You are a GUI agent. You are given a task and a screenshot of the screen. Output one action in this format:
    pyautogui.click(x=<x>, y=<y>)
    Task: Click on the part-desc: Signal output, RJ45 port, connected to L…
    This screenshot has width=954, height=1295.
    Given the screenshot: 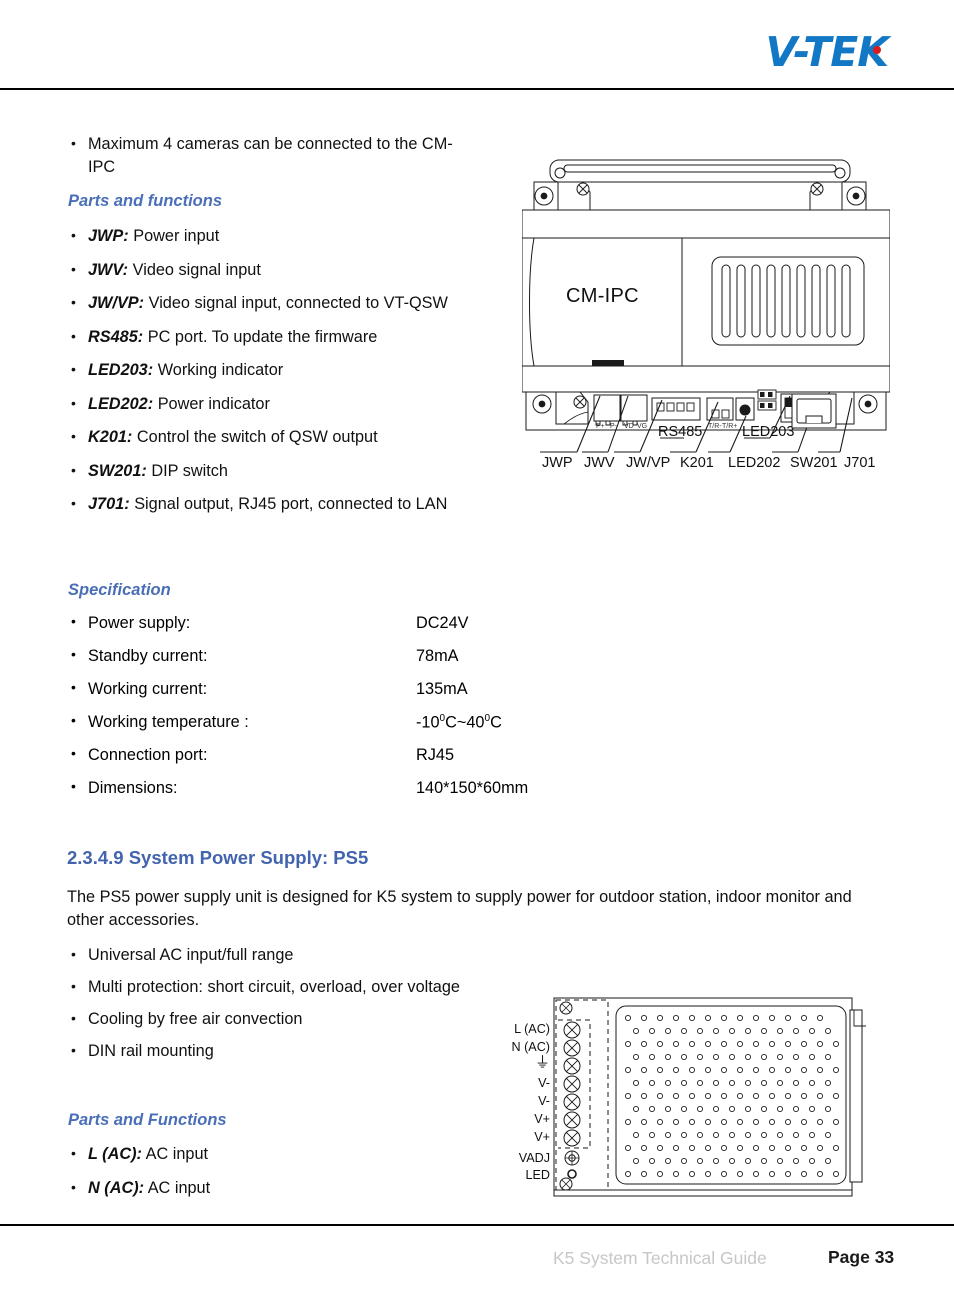 What is the action you would take?
    pyautogui.click(x=291, y=504)
    